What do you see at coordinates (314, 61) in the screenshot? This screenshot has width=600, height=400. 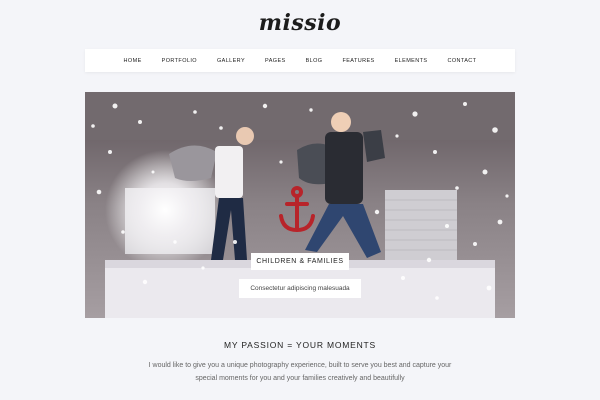 I see `nav-item-blog: BLOG` at bounding box center [314, 61].